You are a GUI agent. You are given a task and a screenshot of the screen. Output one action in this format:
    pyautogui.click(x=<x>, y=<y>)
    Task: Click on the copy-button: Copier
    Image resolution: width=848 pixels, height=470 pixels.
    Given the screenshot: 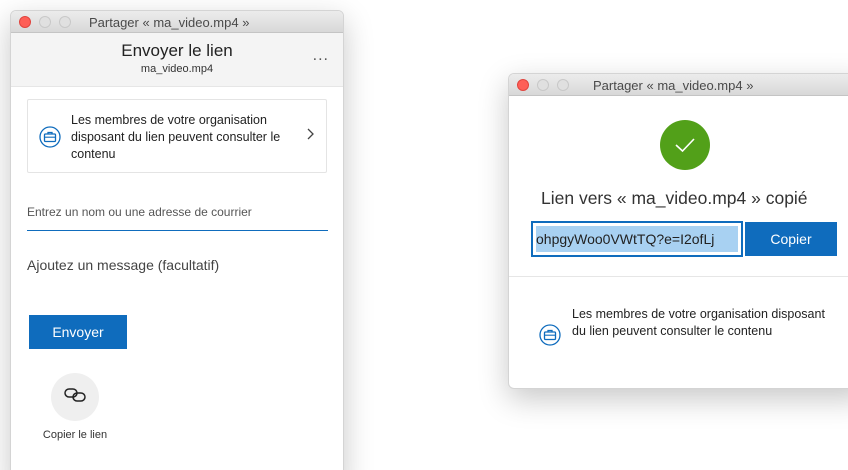 What is the action you would take?
    pyautogui.click(x=791, y=239)
    